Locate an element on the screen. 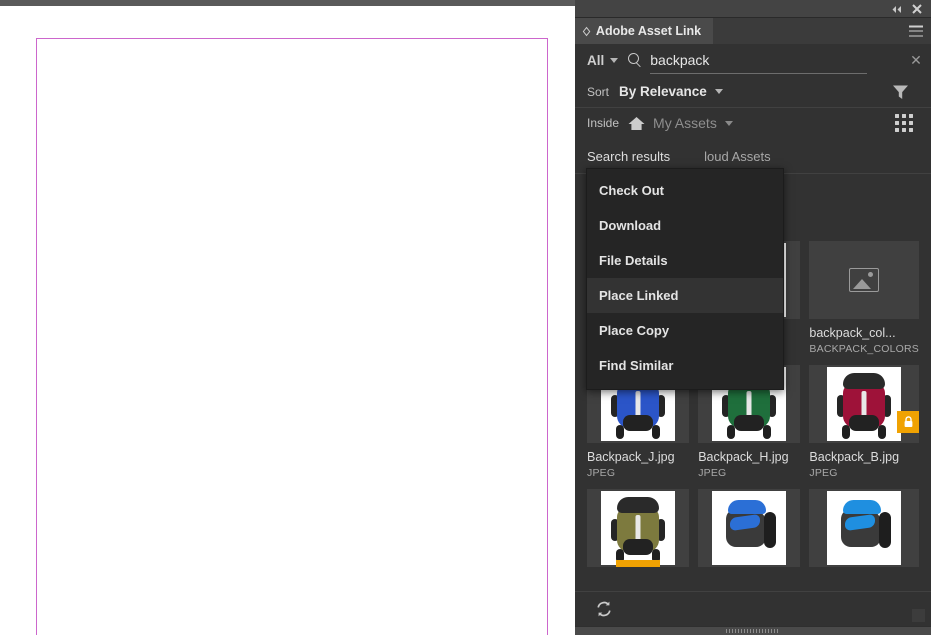 The image size is (931, 635). asset-card: Backpack_B.jpg JPEG is located at coordinates (864, 422).